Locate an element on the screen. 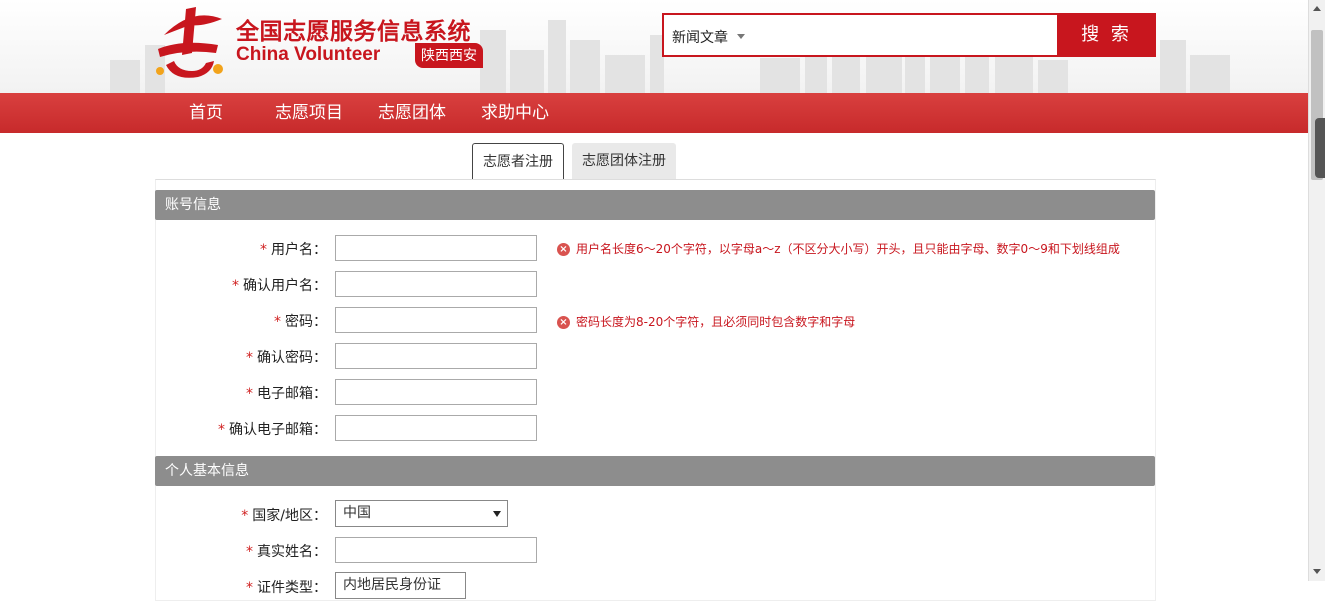 This screenshot has height=601, width=1325. confirm-password-label: * 确认密码： is located at coordinates (286, 358).